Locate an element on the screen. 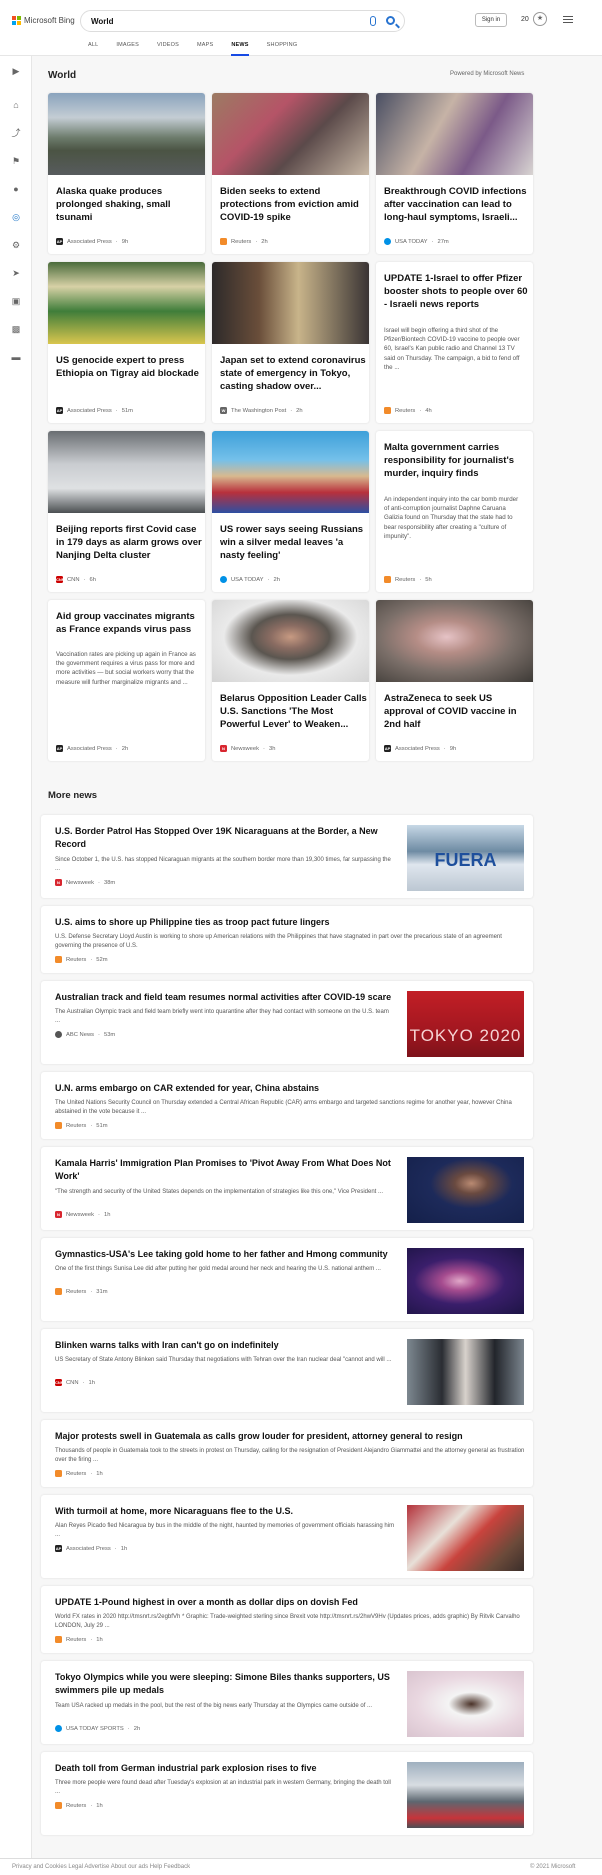 This screenshot has height=1875, width=602. tab-news: NEWS is located at coordinates (240, 49).